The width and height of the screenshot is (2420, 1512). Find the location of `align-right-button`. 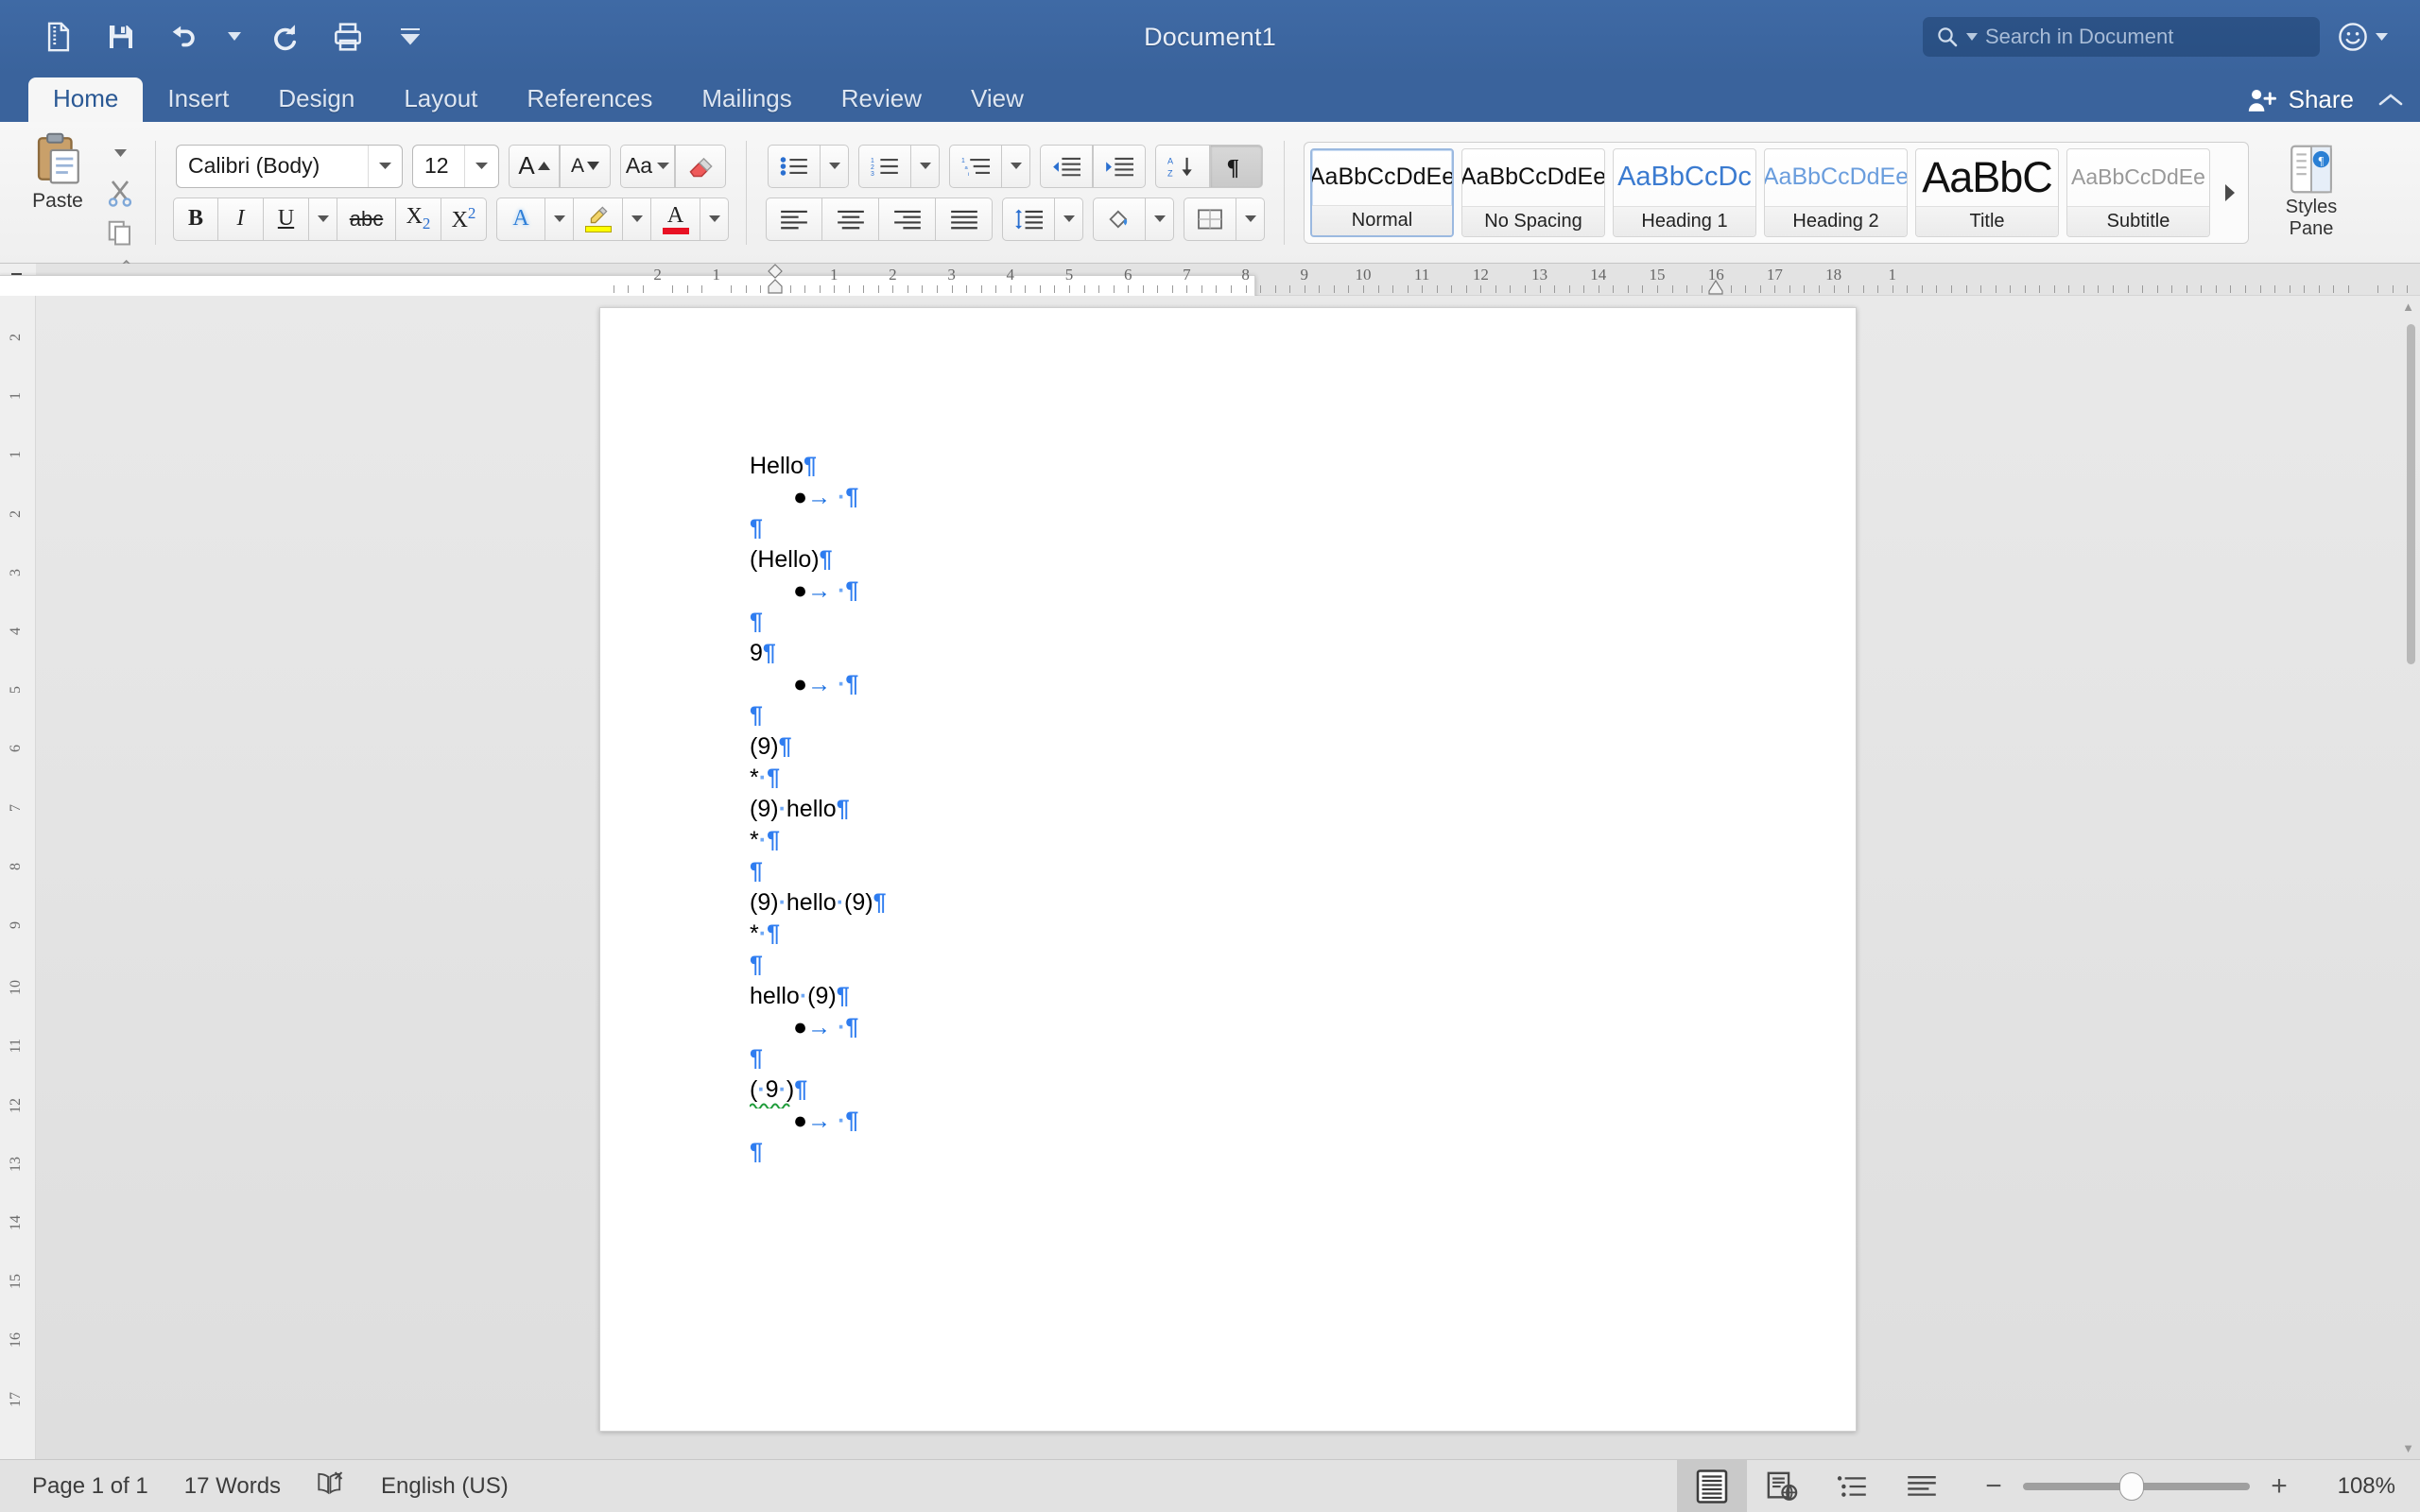

align-right-button is located at coordinates (907, 219).